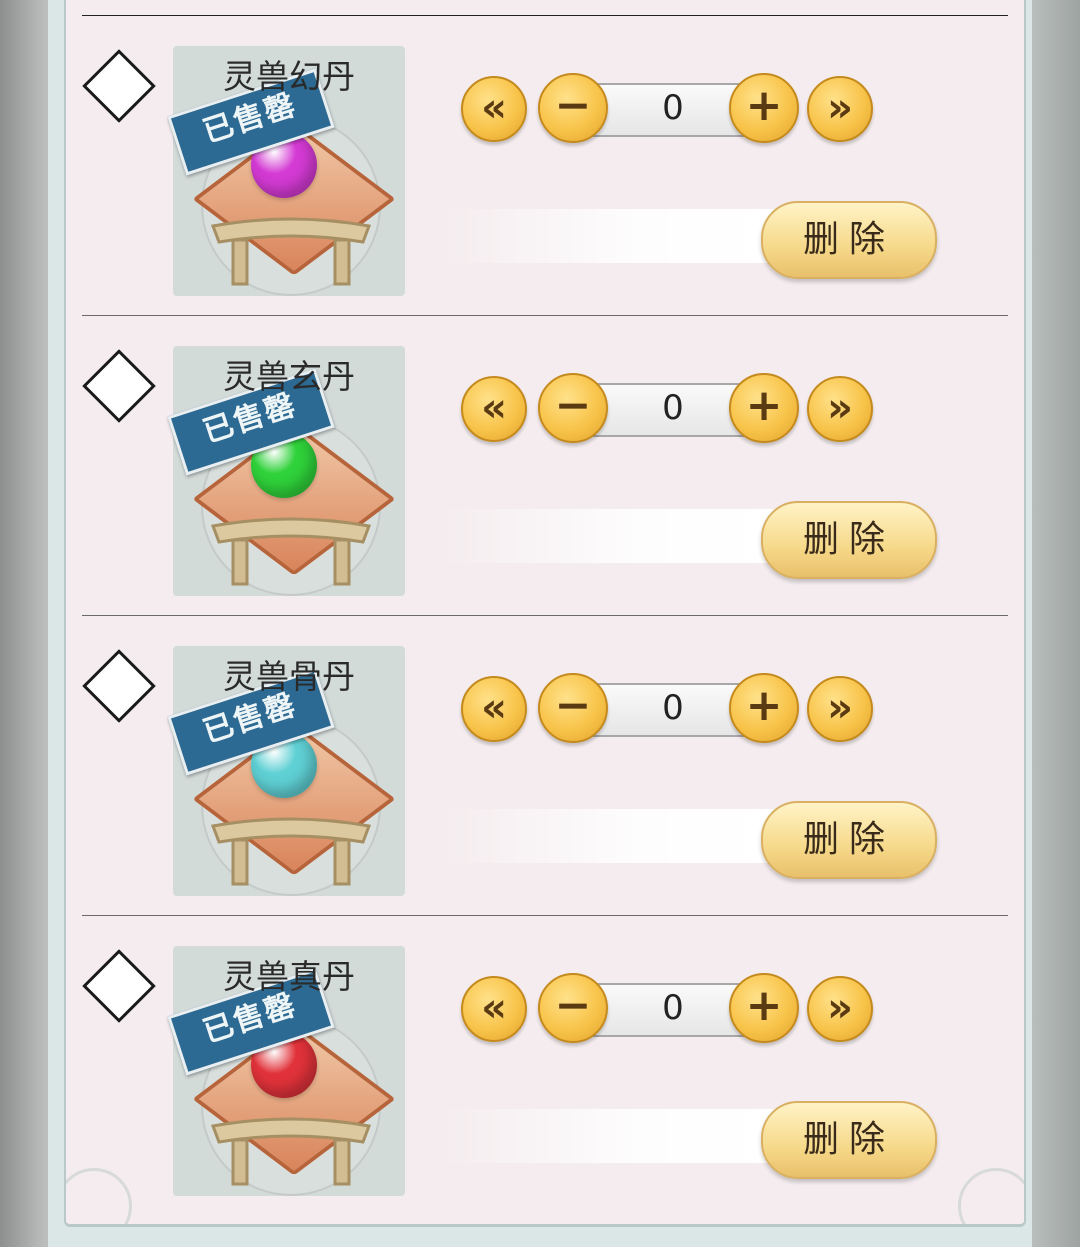 The image size is (1080, 1247). What do you see at coordinates (286, 471) in the screenshot?
I see `item-icon-card: 已售罄 灵兽玄丹` at bounding box center [286, 471].